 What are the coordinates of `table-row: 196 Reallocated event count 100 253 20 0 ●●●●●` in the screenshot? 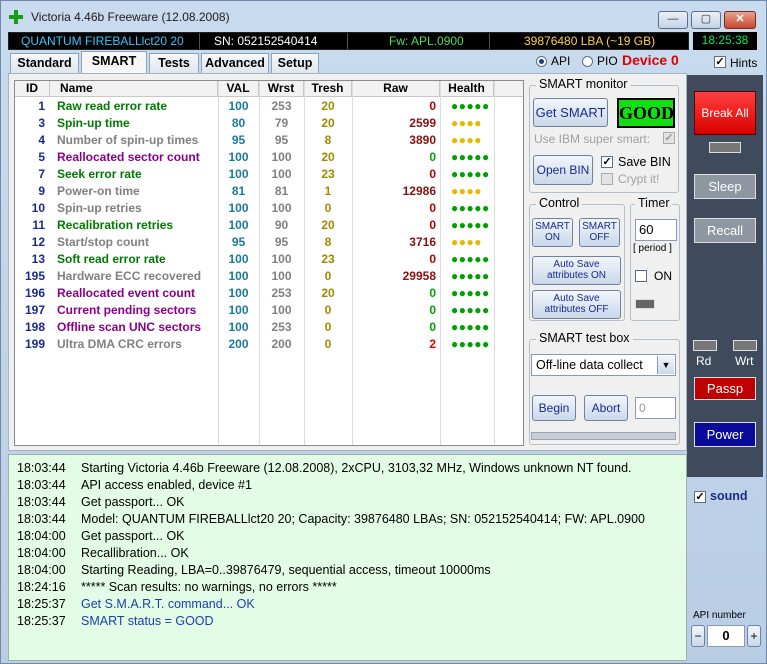 It's located at (269, 293).